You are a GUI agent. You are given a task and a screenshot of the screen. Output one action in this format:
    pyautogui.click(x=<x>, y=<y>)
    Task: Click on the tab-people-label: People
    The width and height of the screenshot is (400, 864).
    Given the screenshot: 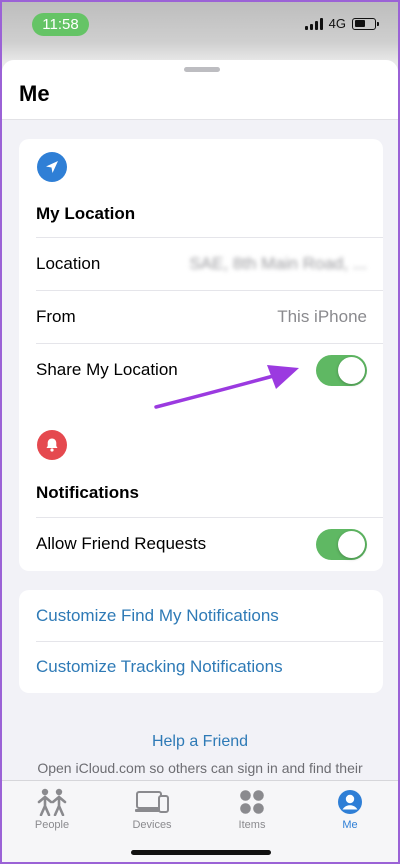 What is the action you would take?
    pyautogui.click(x=52, y=825)
    